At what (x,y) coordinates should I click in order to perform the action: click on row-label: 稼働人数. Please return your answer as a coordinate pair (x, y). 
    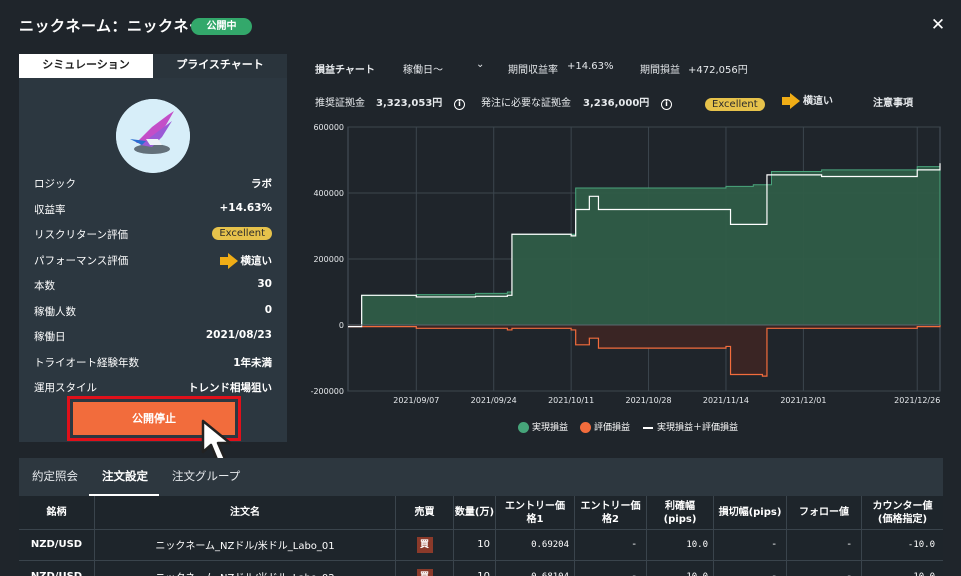
    Looking at the image, I should click on (55, 311).